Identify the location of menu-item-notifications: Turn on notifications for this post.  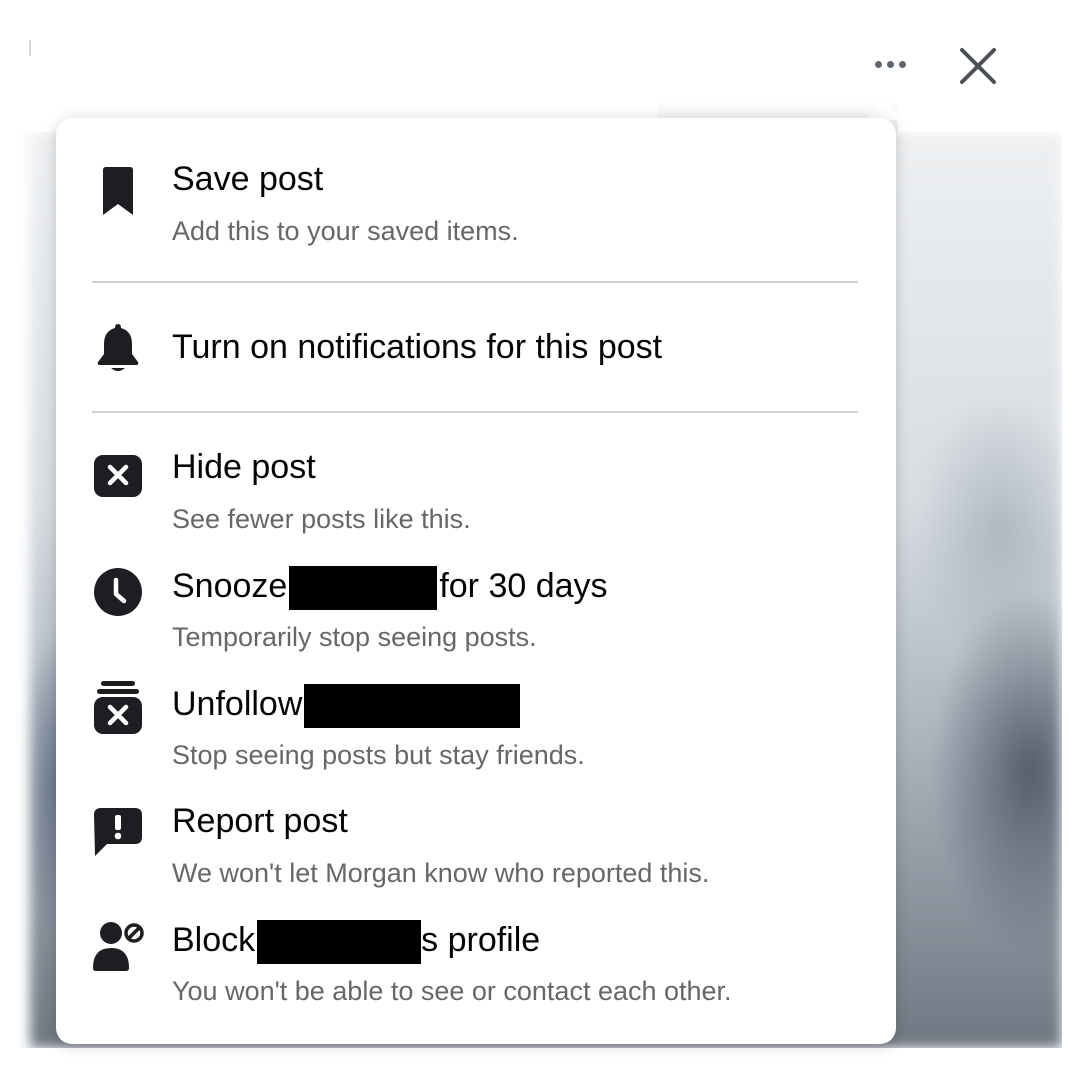
(476, 350).